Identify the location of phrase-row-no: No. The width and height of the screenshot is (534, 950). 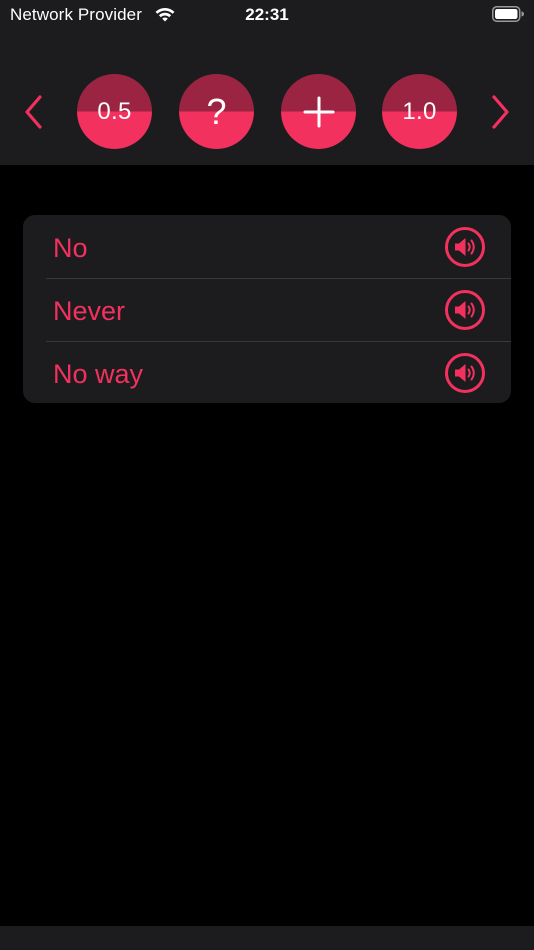
(267, 246).